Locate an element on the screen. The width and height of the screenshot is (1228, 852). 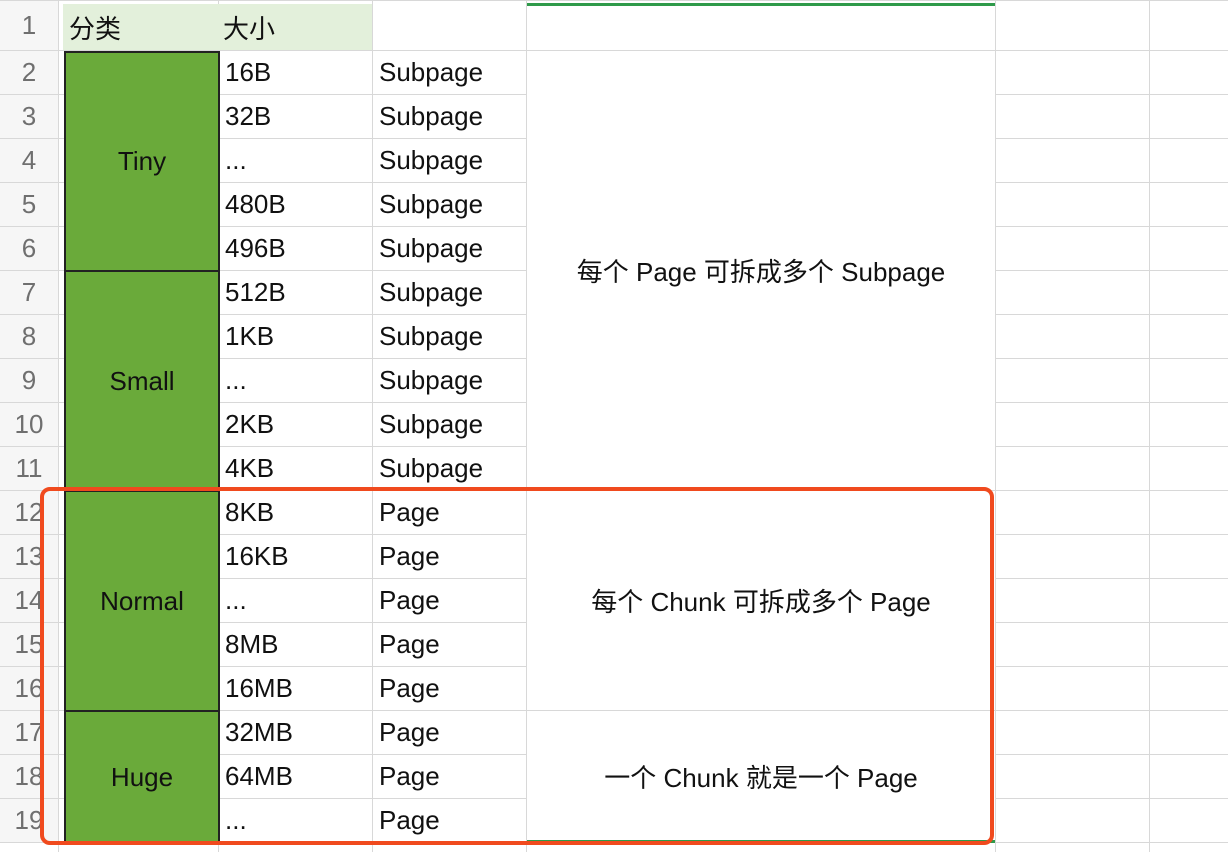
row-number: 11 is located at coordinates (29, 468).